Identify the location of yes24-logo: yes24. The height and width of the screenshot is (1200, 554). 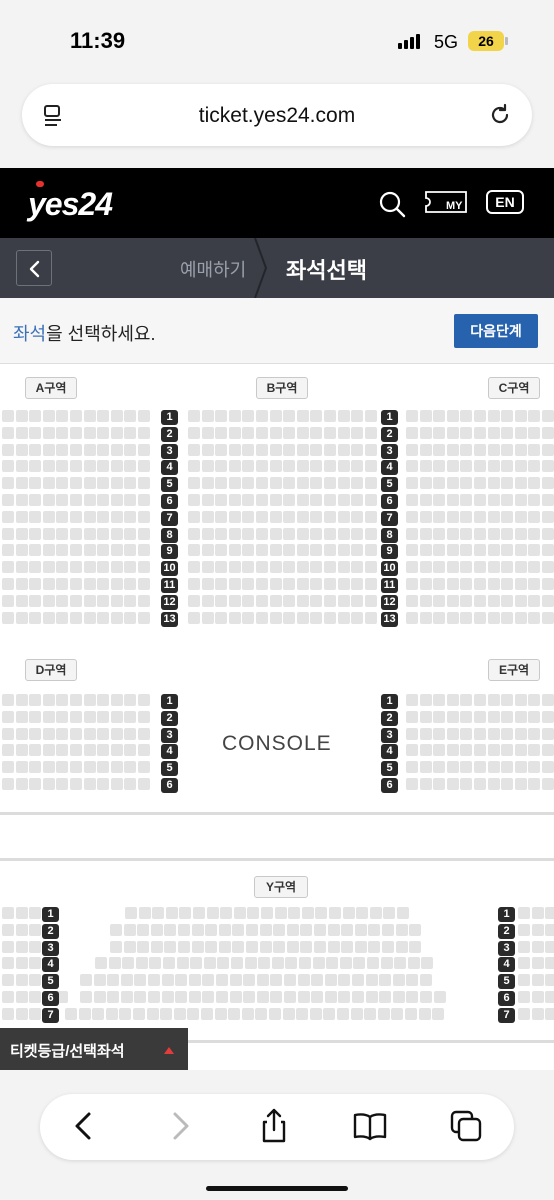
(70, 204).